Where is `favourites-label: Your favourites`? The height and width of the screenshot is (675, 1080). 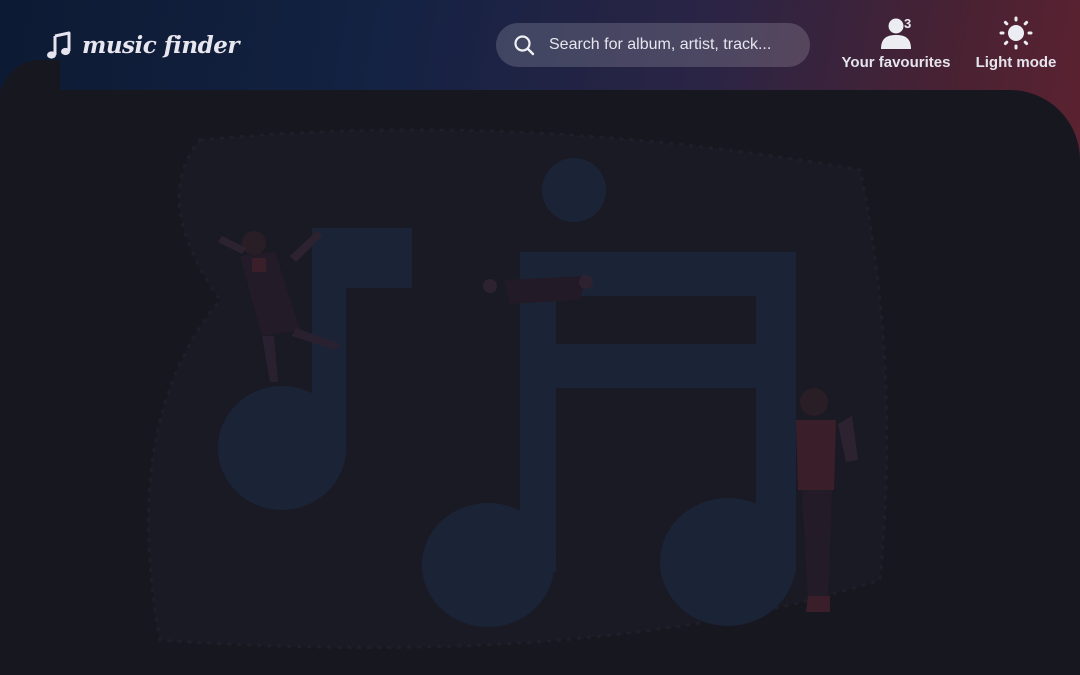 favourites-label: Your favourites is located at coordinates (896, 62).